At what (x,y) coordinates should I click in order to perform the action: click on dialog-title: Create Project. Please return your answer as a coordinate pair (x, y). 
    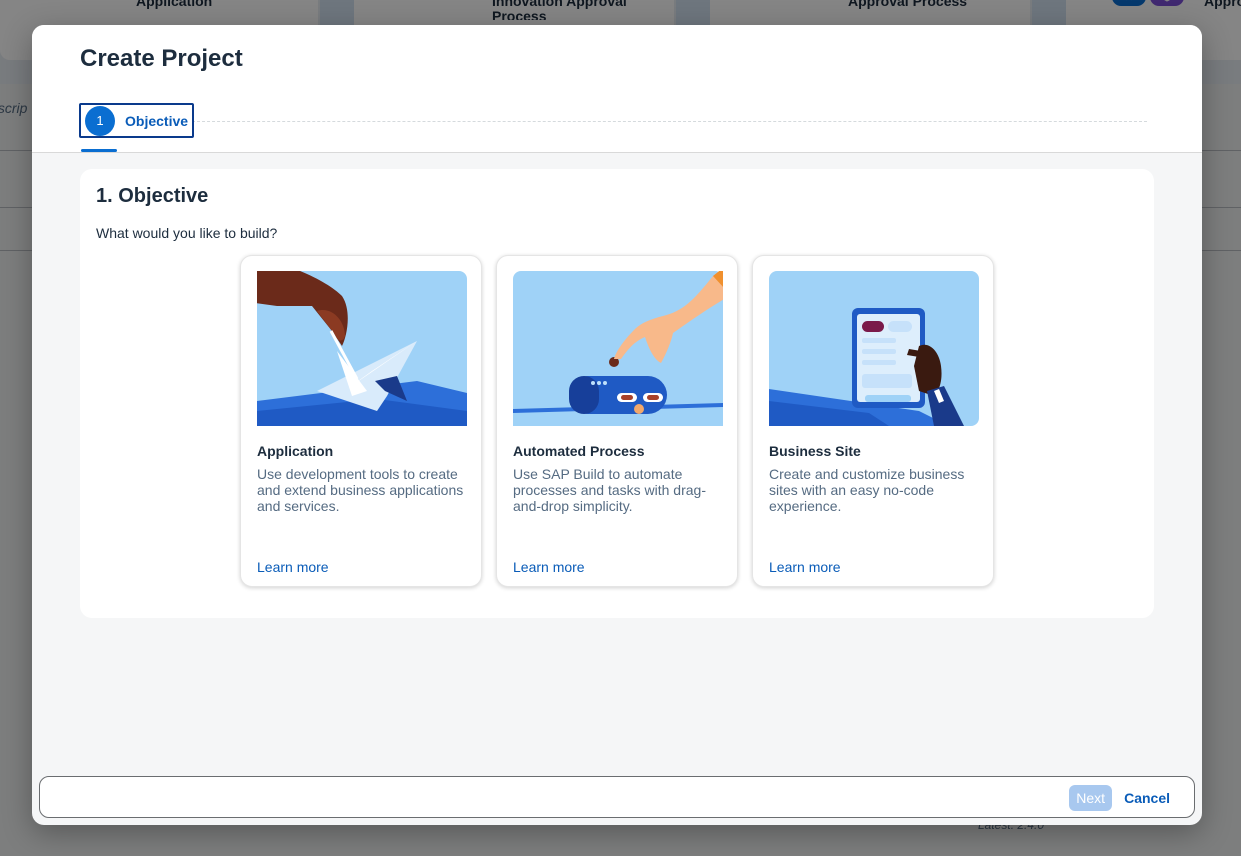
    Looking at the image, I should click on (161, 58).